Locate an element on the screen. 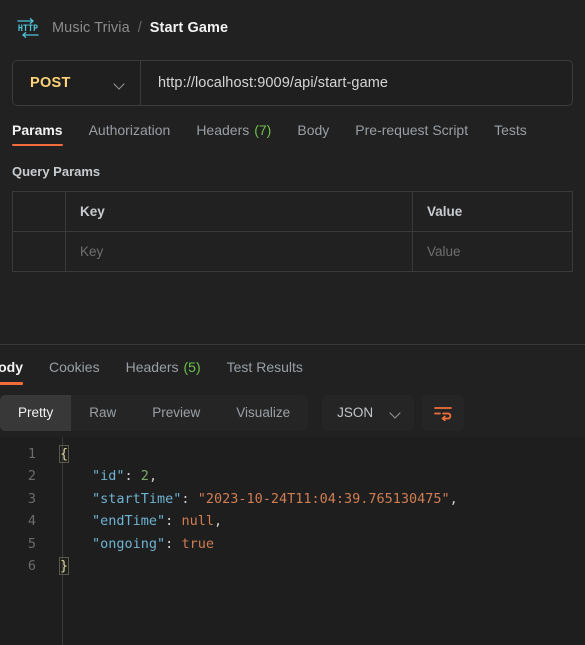 The height and width of the screenshot is (645, 585). token-bool: true is located at coordinates (197, 543).